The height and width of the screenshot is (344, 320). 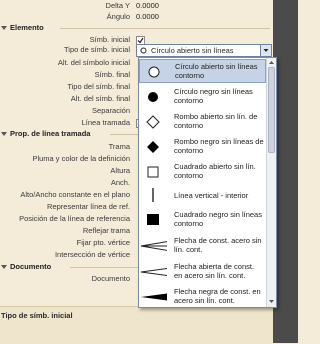 What do you see at coordinates (135, 17) in the screenshot?
I see `angulo-row: Ángulo 0.0000` at bounding box center [135, 17].